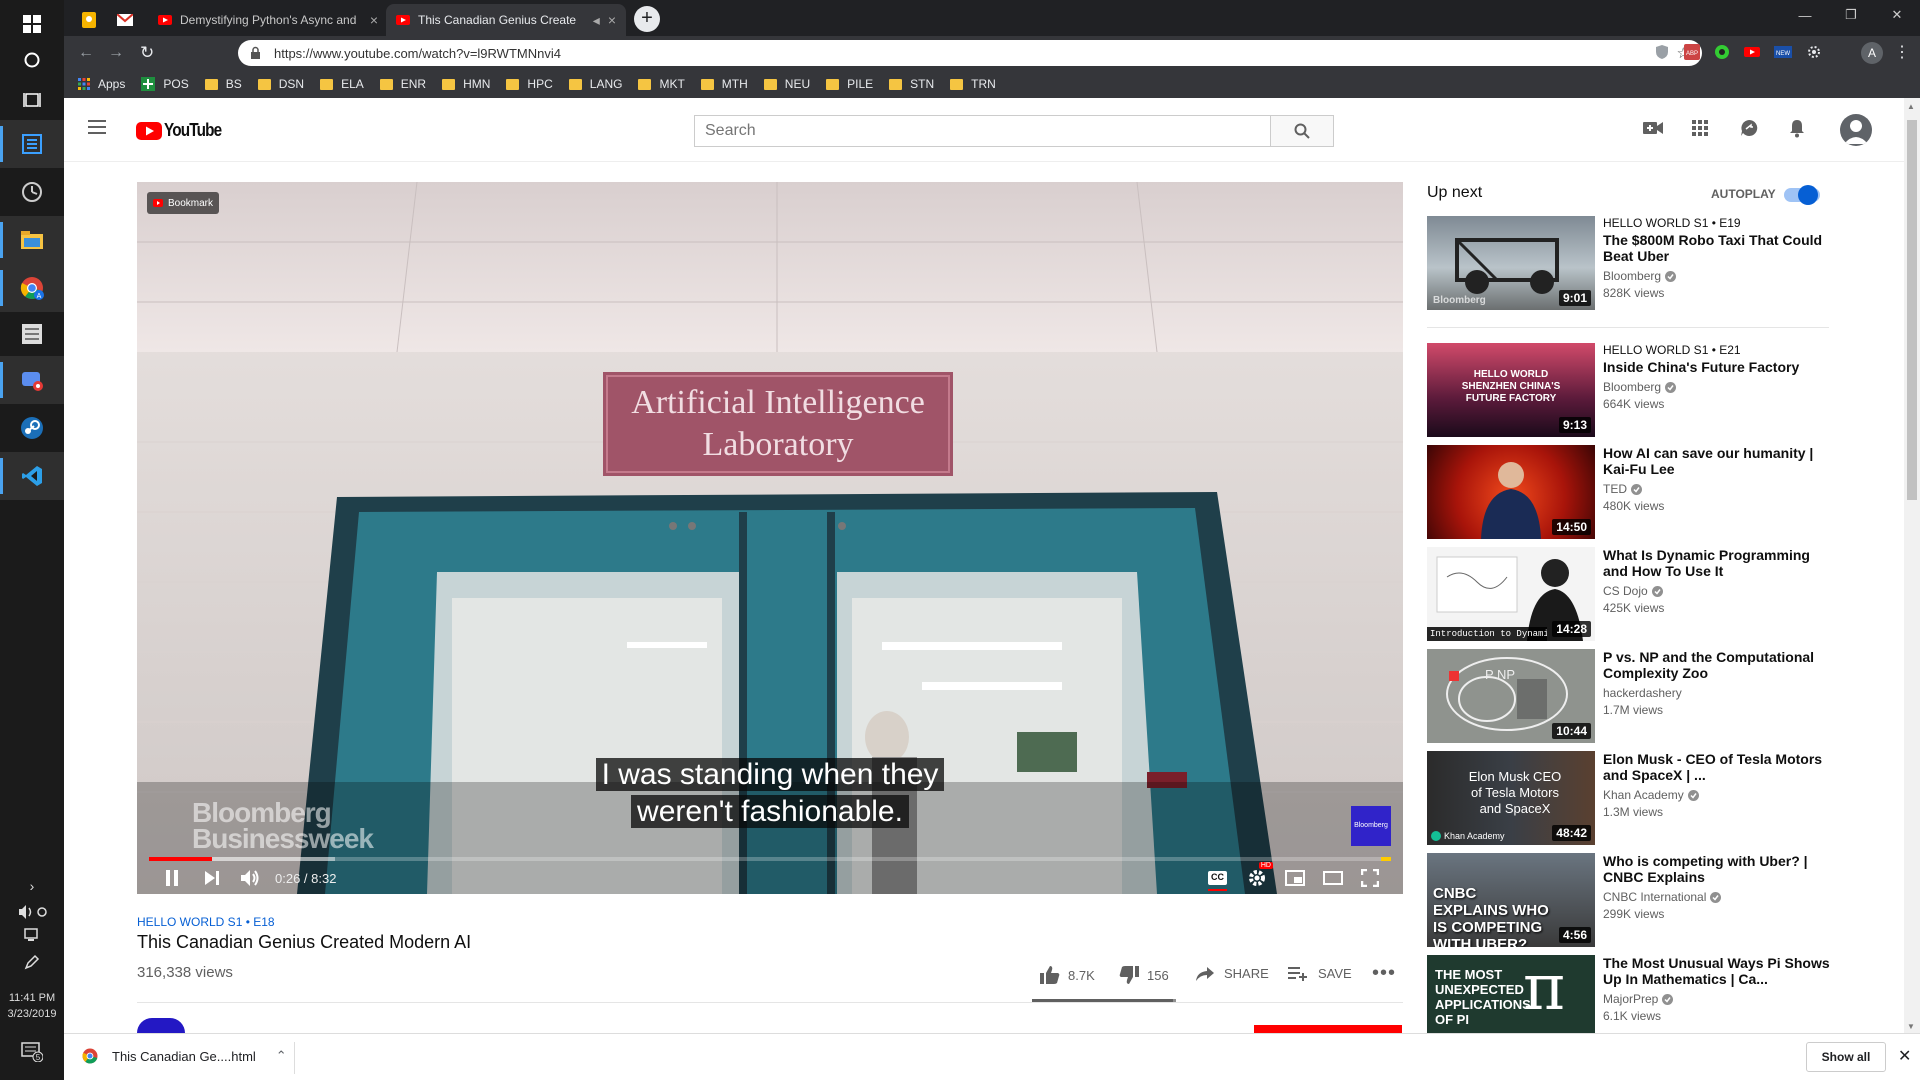  What do you see at coordinates (1302, 131) in the screenshot?
I see `search-button` at bounding box center [1302, 131].